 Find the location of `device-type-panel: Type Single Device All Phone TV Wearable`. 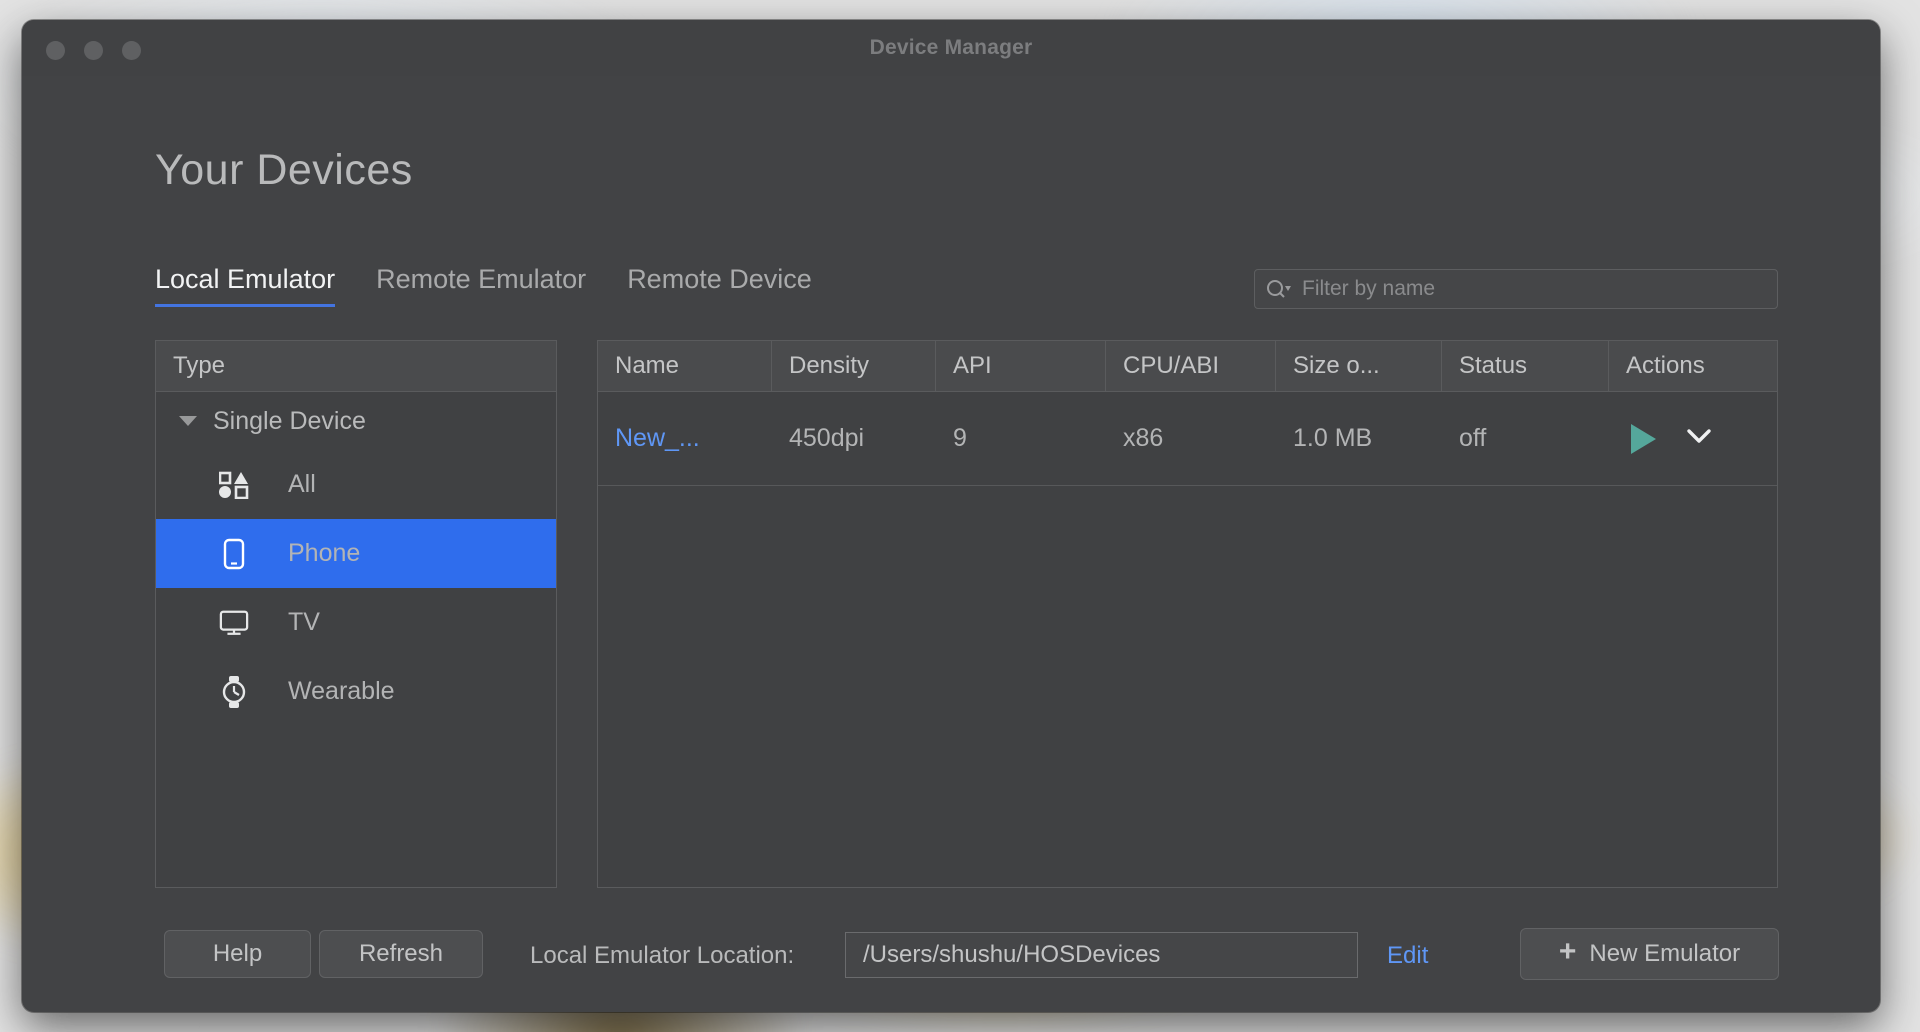

device-type-panel: Type Single Device All Phone TV Wearable is located at coordinates (356, 614).